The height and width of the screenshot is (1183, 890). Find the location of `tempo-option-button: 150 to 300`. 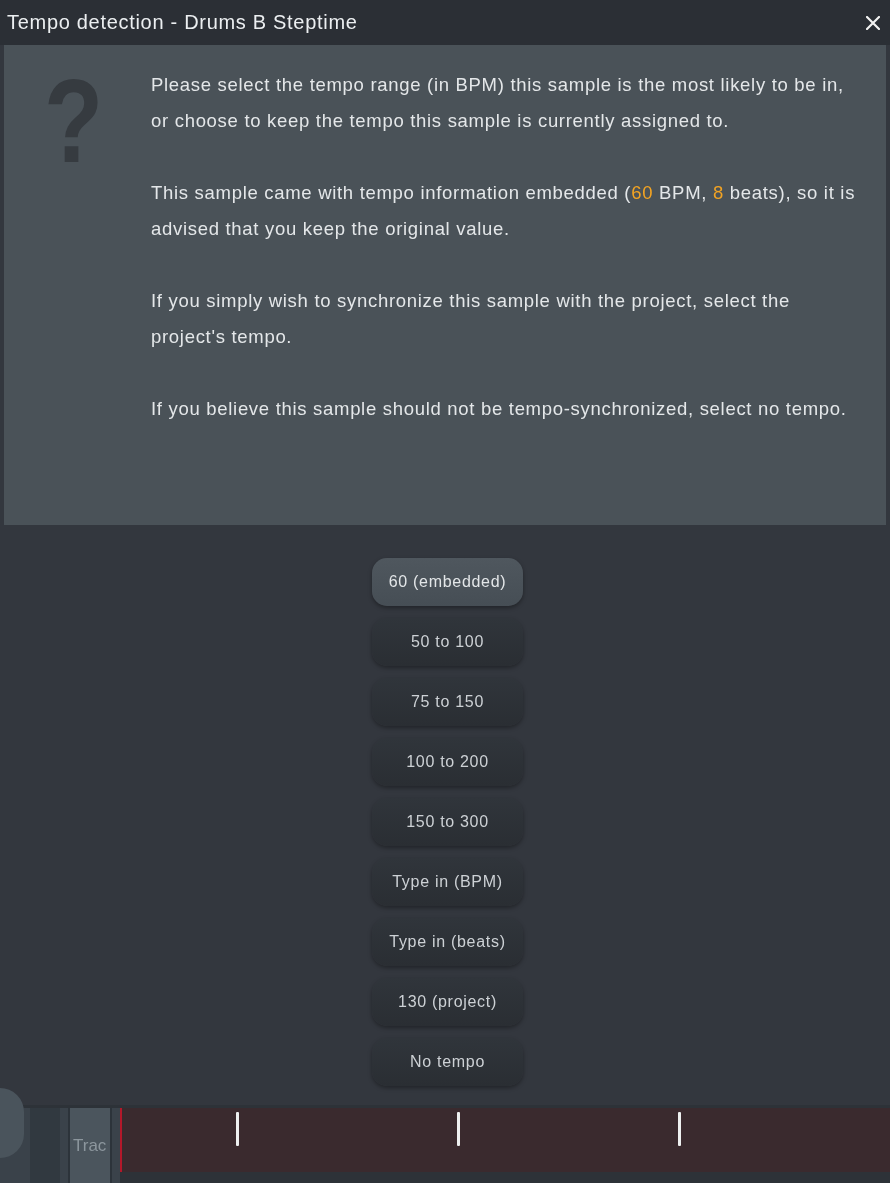

tempo-option-button: 150 to 300 is located at coordinates (447, 822).